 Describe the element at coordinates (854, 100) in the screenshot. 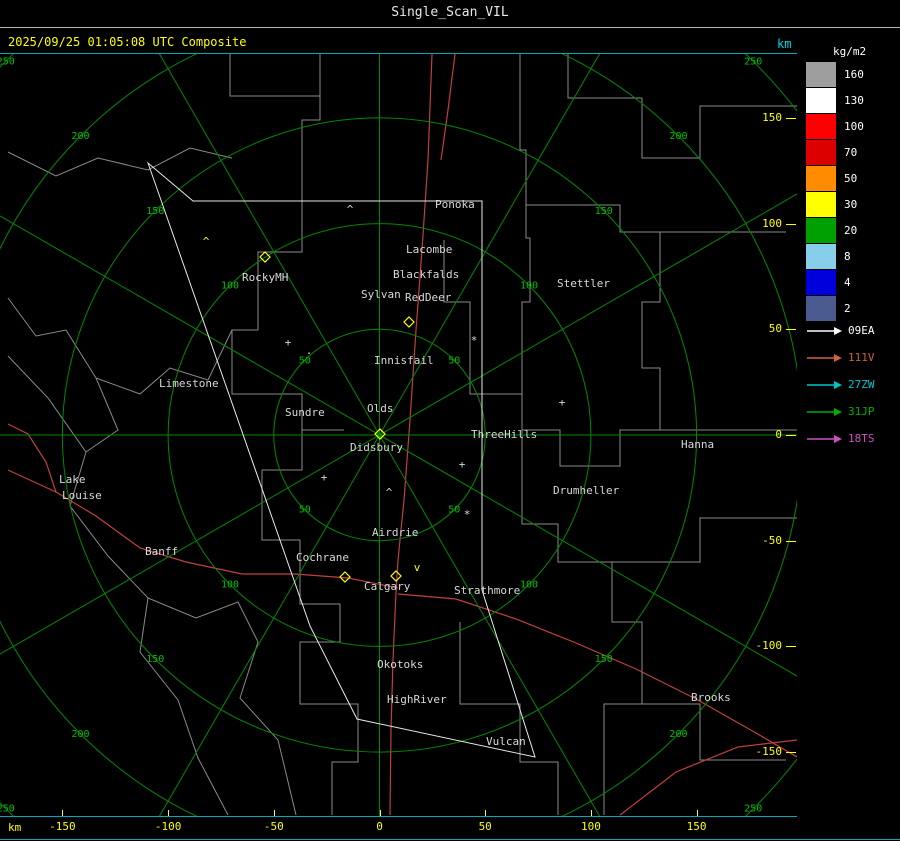

I see `legend-value-label: 130` at that location.